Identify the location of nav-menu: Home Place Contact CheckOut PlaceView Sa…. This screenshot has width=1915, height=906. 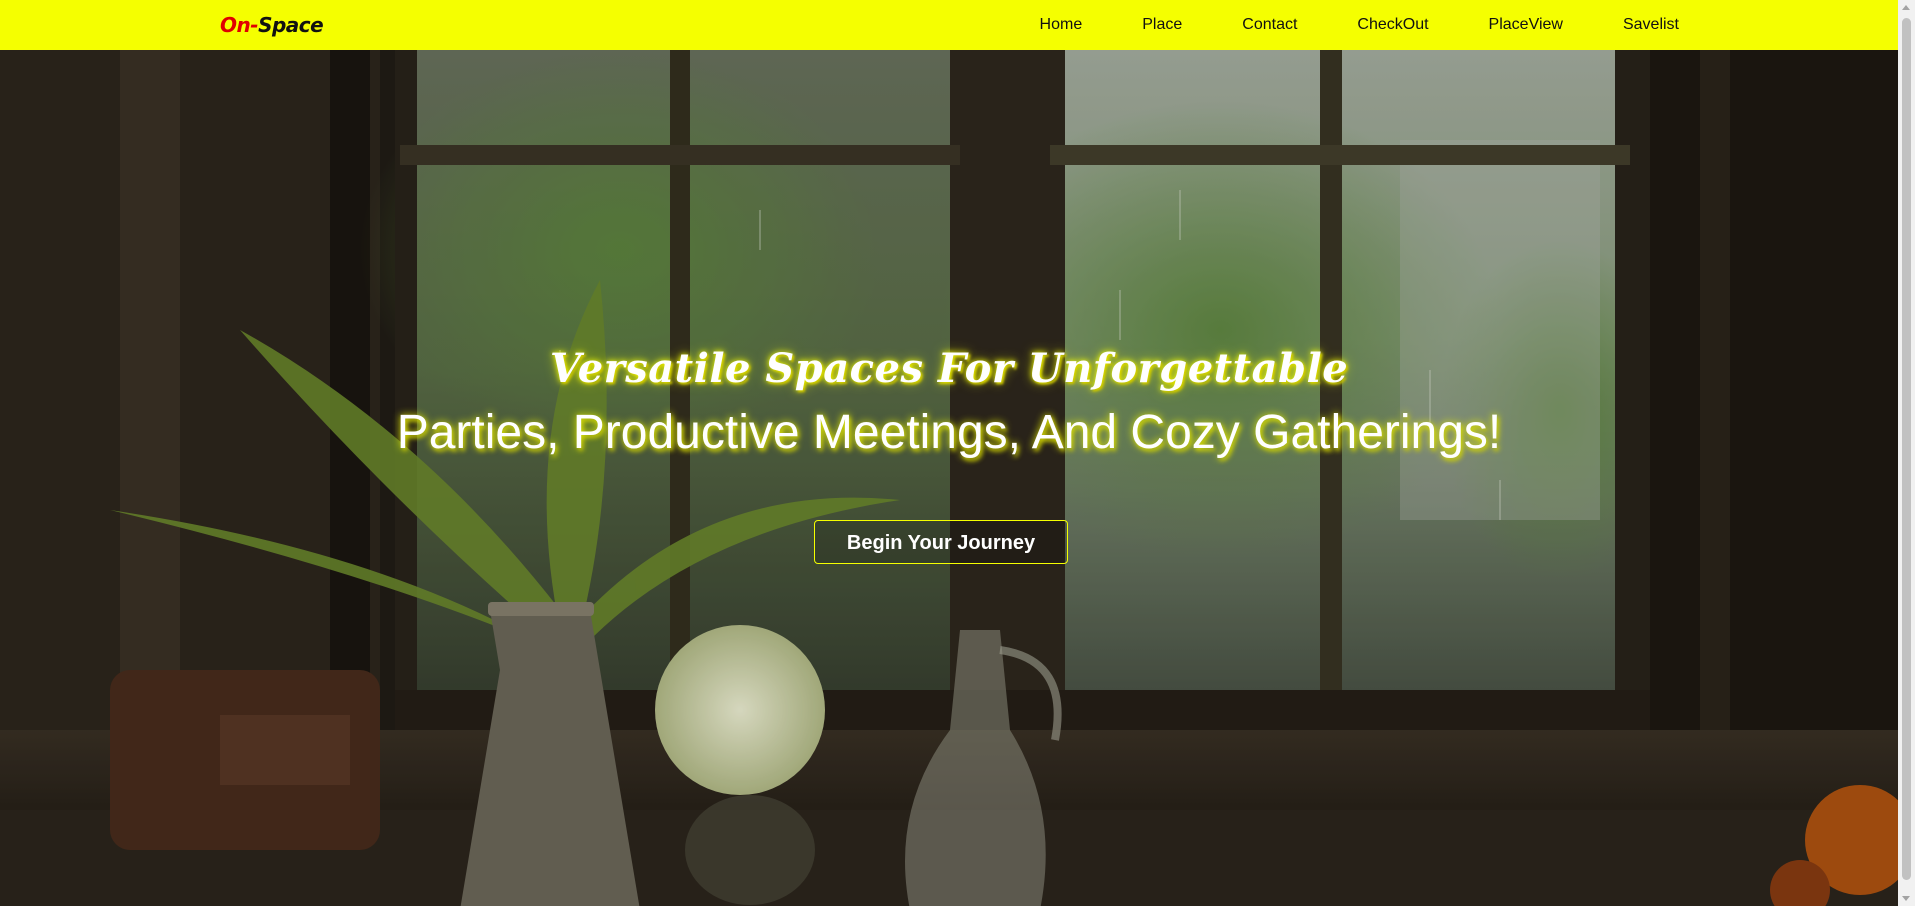
(1359, 25).